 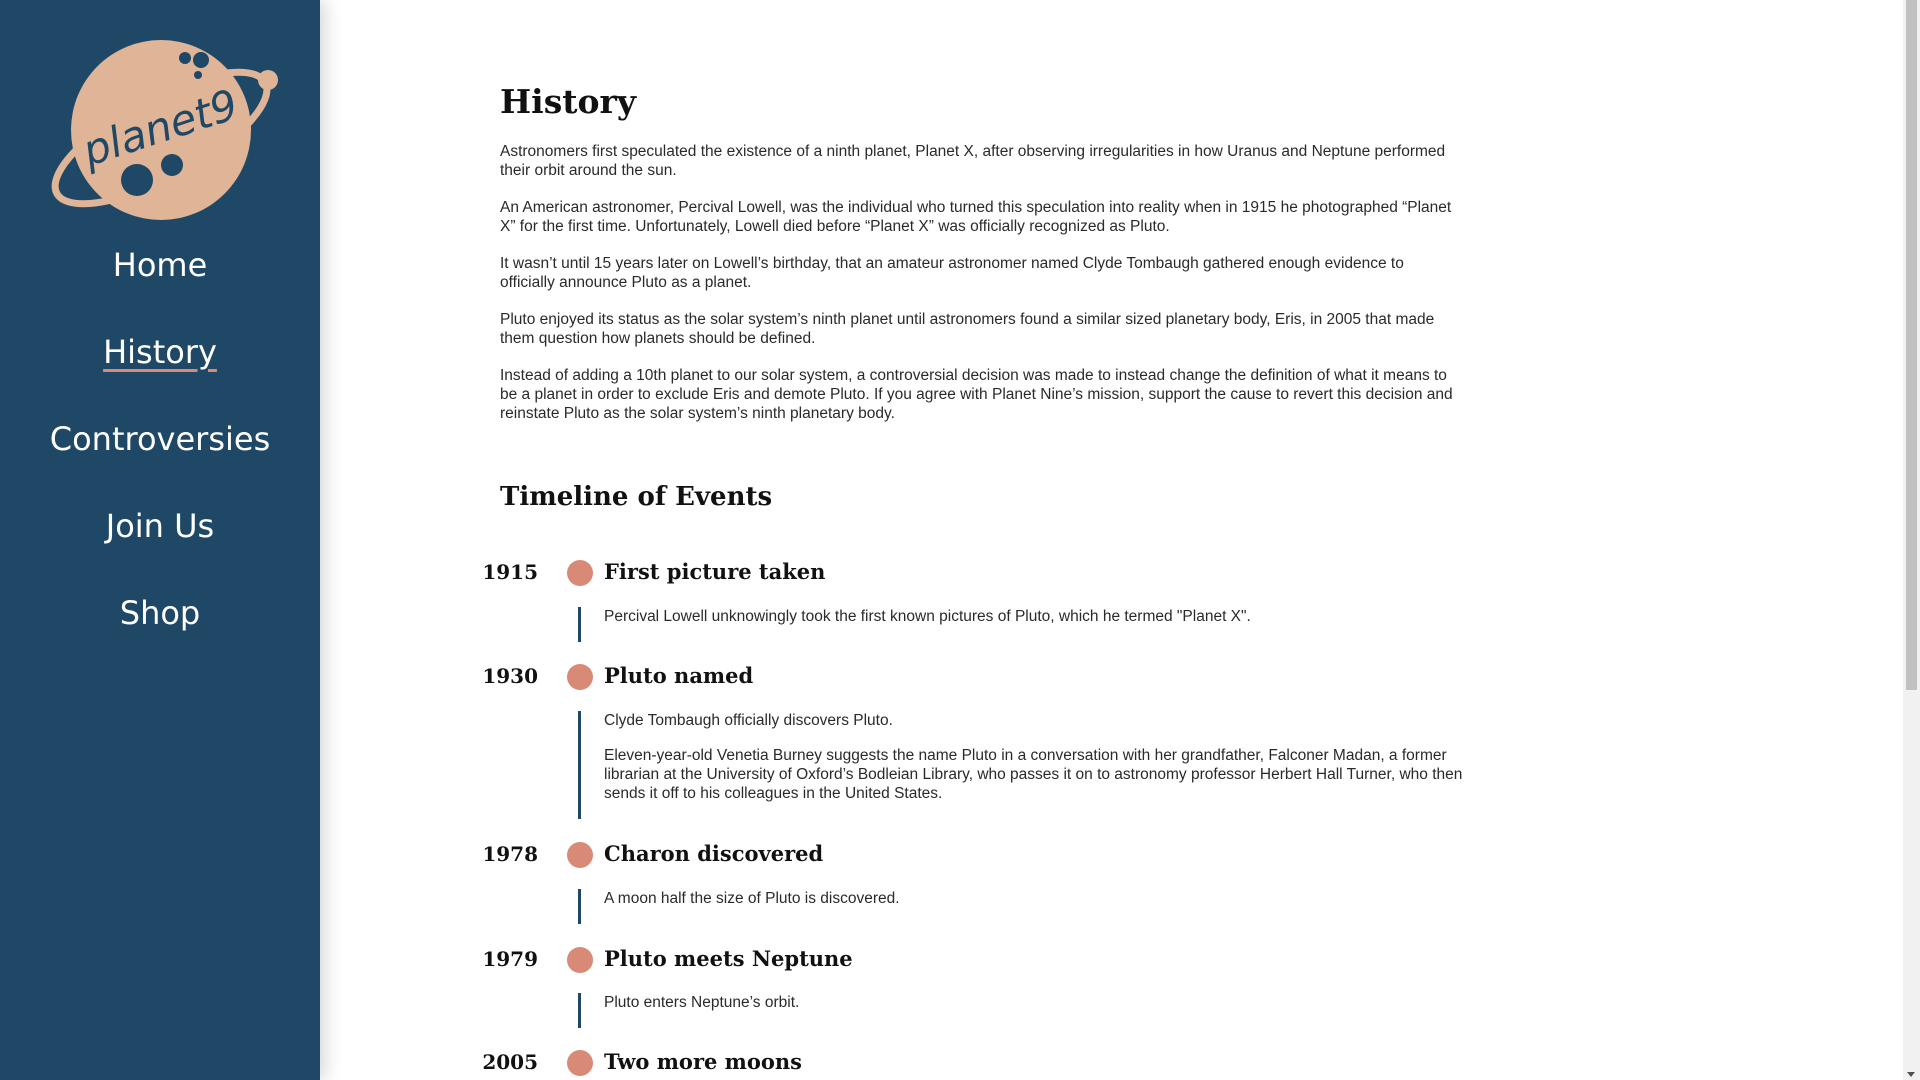 I want to click on main-nav: Home History Controversies Join Us Shop, so click(x=160, y=462).